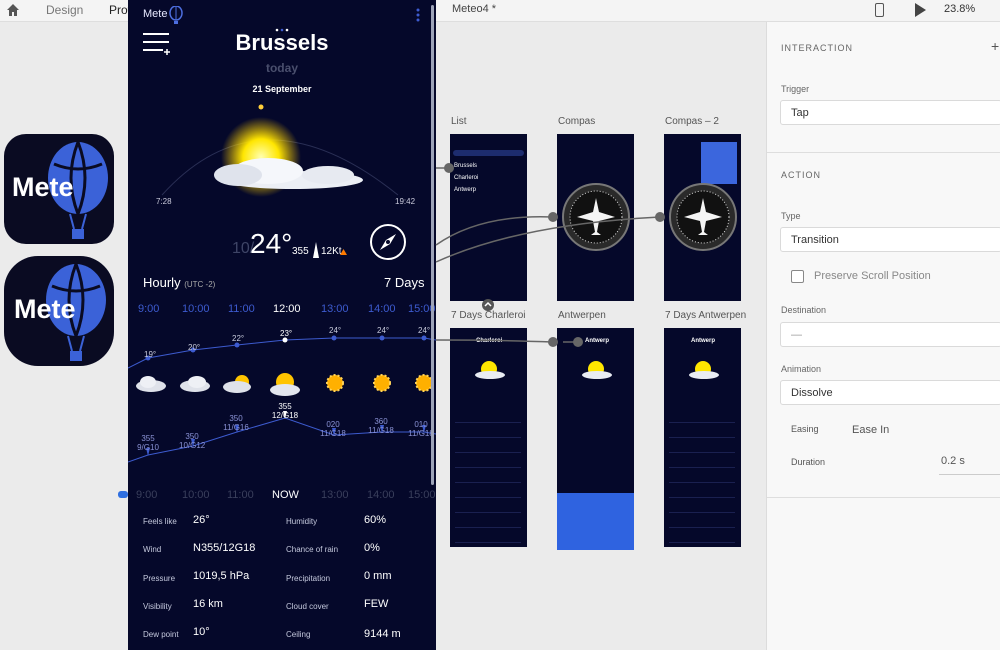 Image resolution: width=1000 pixels, height=650 pixels. What do you see at coordinates (890, 334) in the screenshot?
I see `destination-select: —` at bounding box center [890, 334].